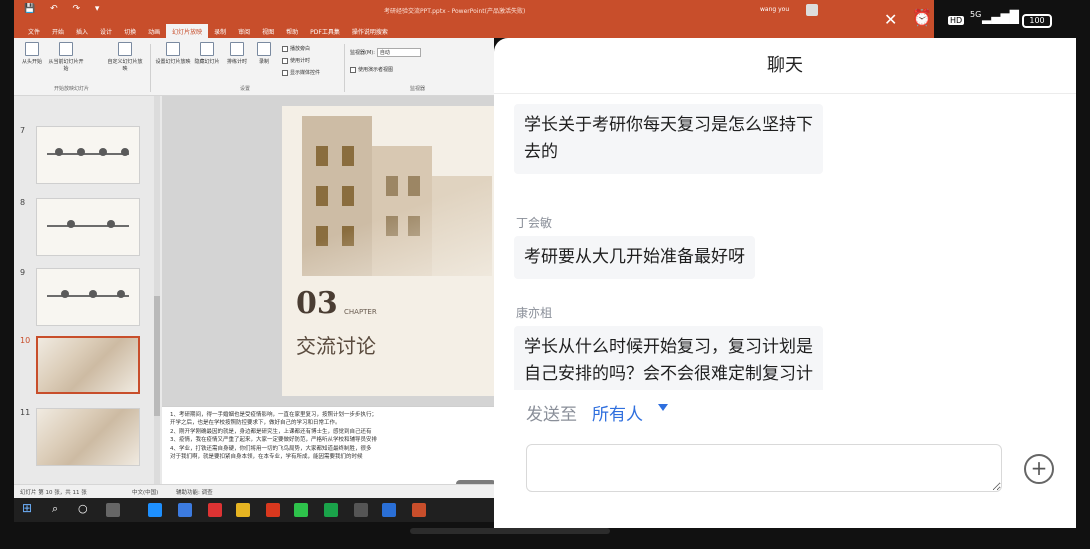 This screenshot has height=549, width=1090. I want to click on tell-me-search: 操作说明搜索, so click(370, 31).